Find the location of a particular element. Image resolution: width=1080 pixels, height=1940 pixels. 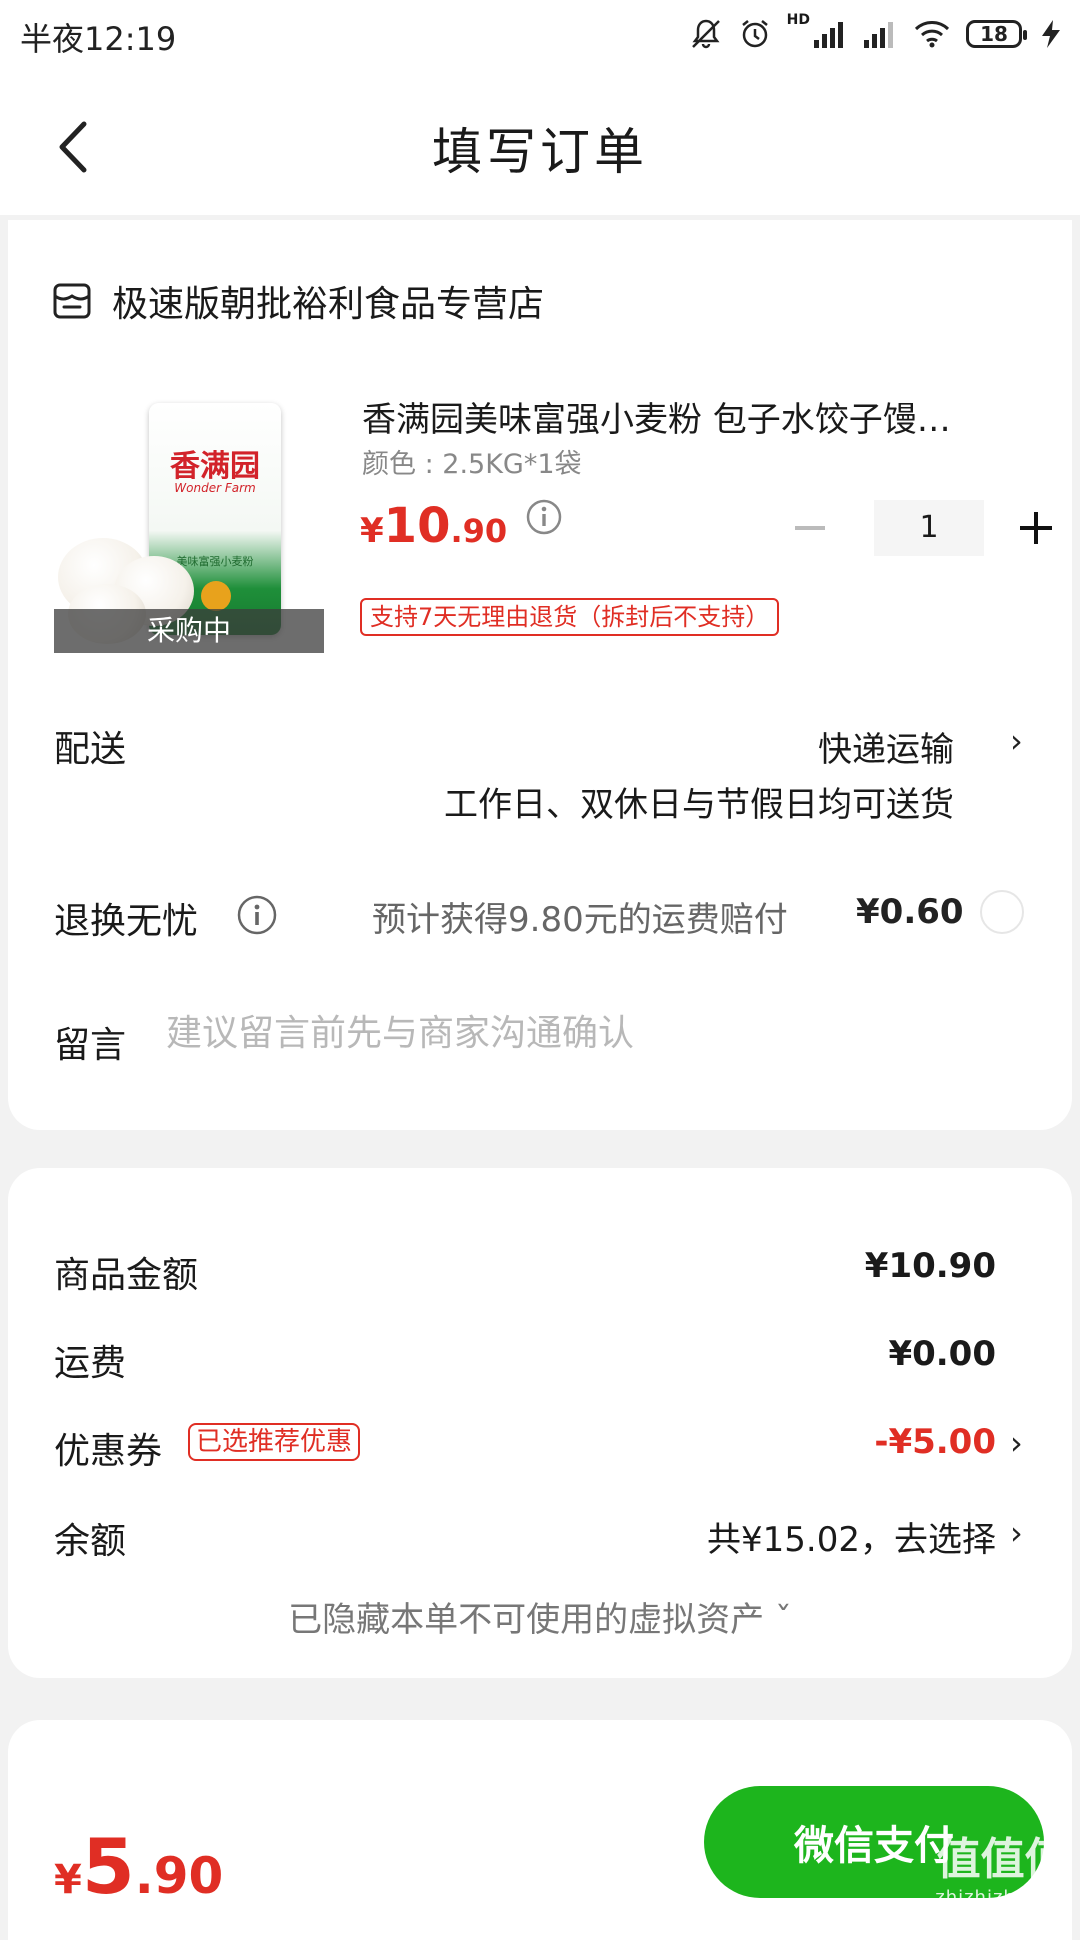

page-title: 填写订单 is located at coordinates (540, 152).